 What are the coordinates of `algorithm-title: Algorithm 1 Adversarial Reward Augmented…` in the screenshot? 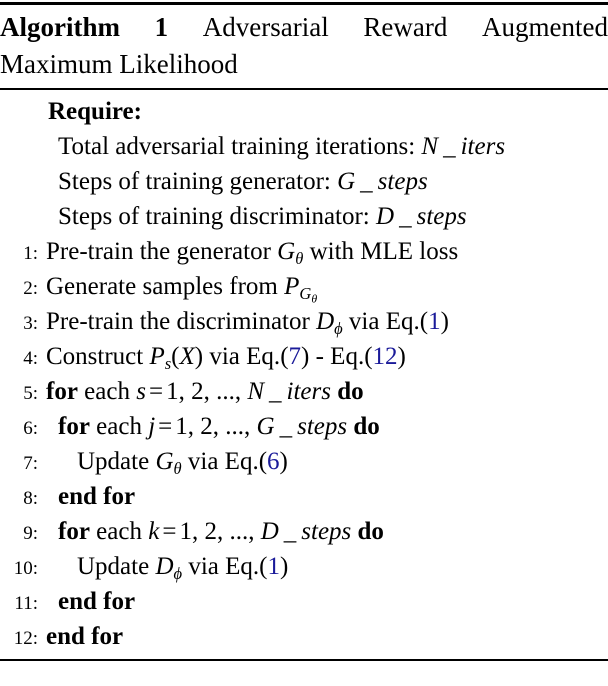 It's located at (304, 45).